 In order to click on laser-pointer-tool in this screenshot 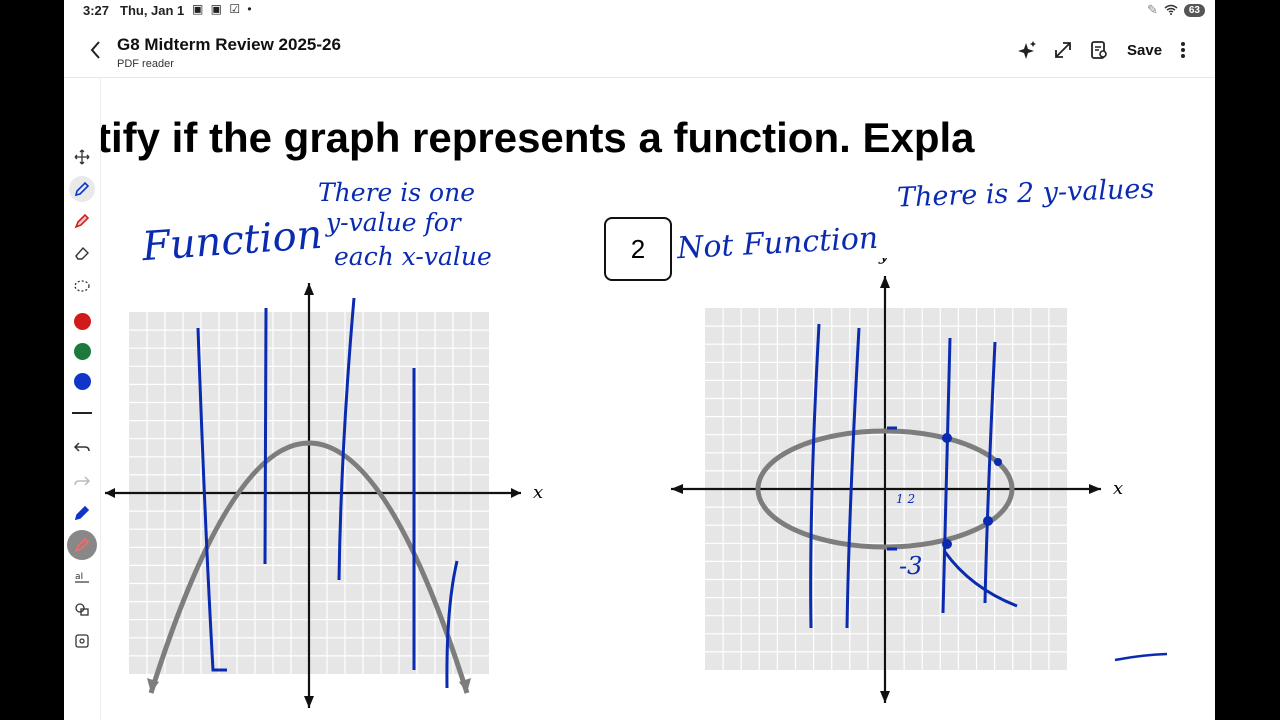, I will do `click(82, 545)`.